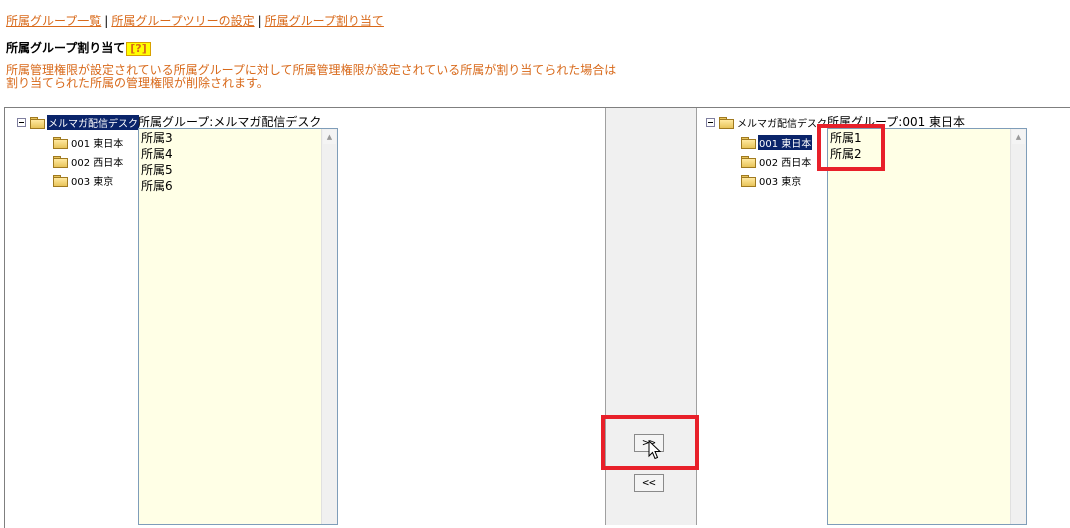 This screenshot has width=1070, height=528. I want to click on right-list-scrollbar: ▲, so click(1018, 326).